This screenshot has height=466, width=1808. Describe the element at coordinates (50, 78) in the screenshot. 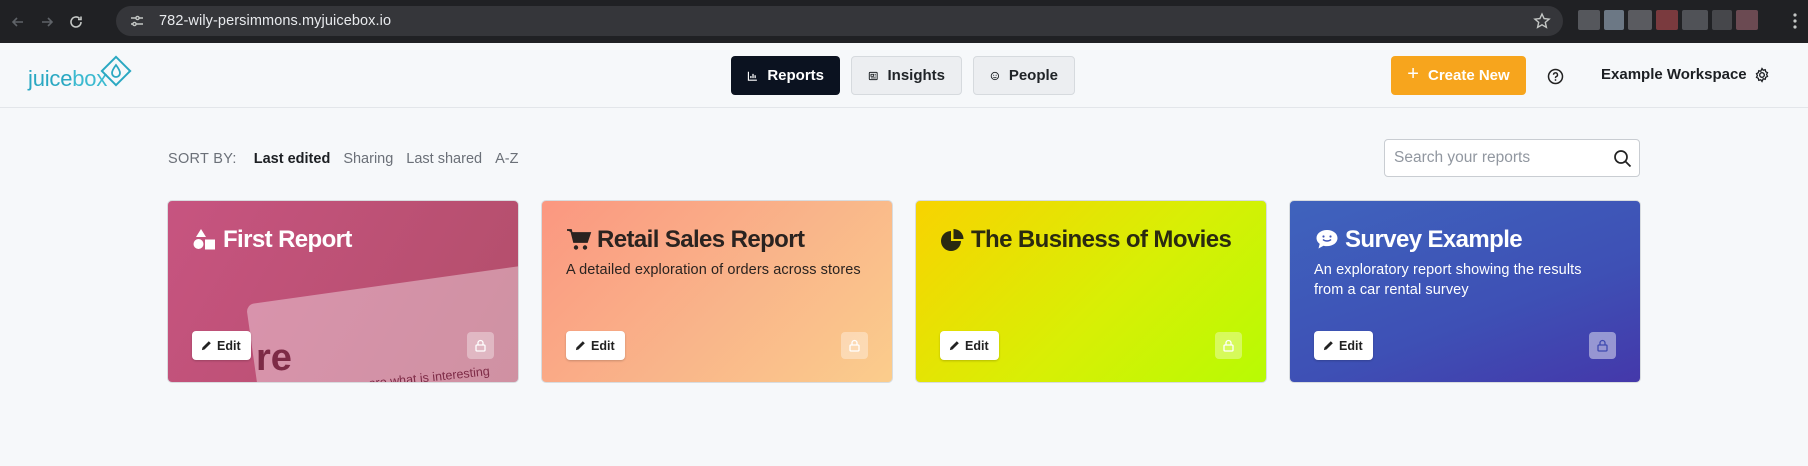

I see `logo-text-juice: juice` at that location.